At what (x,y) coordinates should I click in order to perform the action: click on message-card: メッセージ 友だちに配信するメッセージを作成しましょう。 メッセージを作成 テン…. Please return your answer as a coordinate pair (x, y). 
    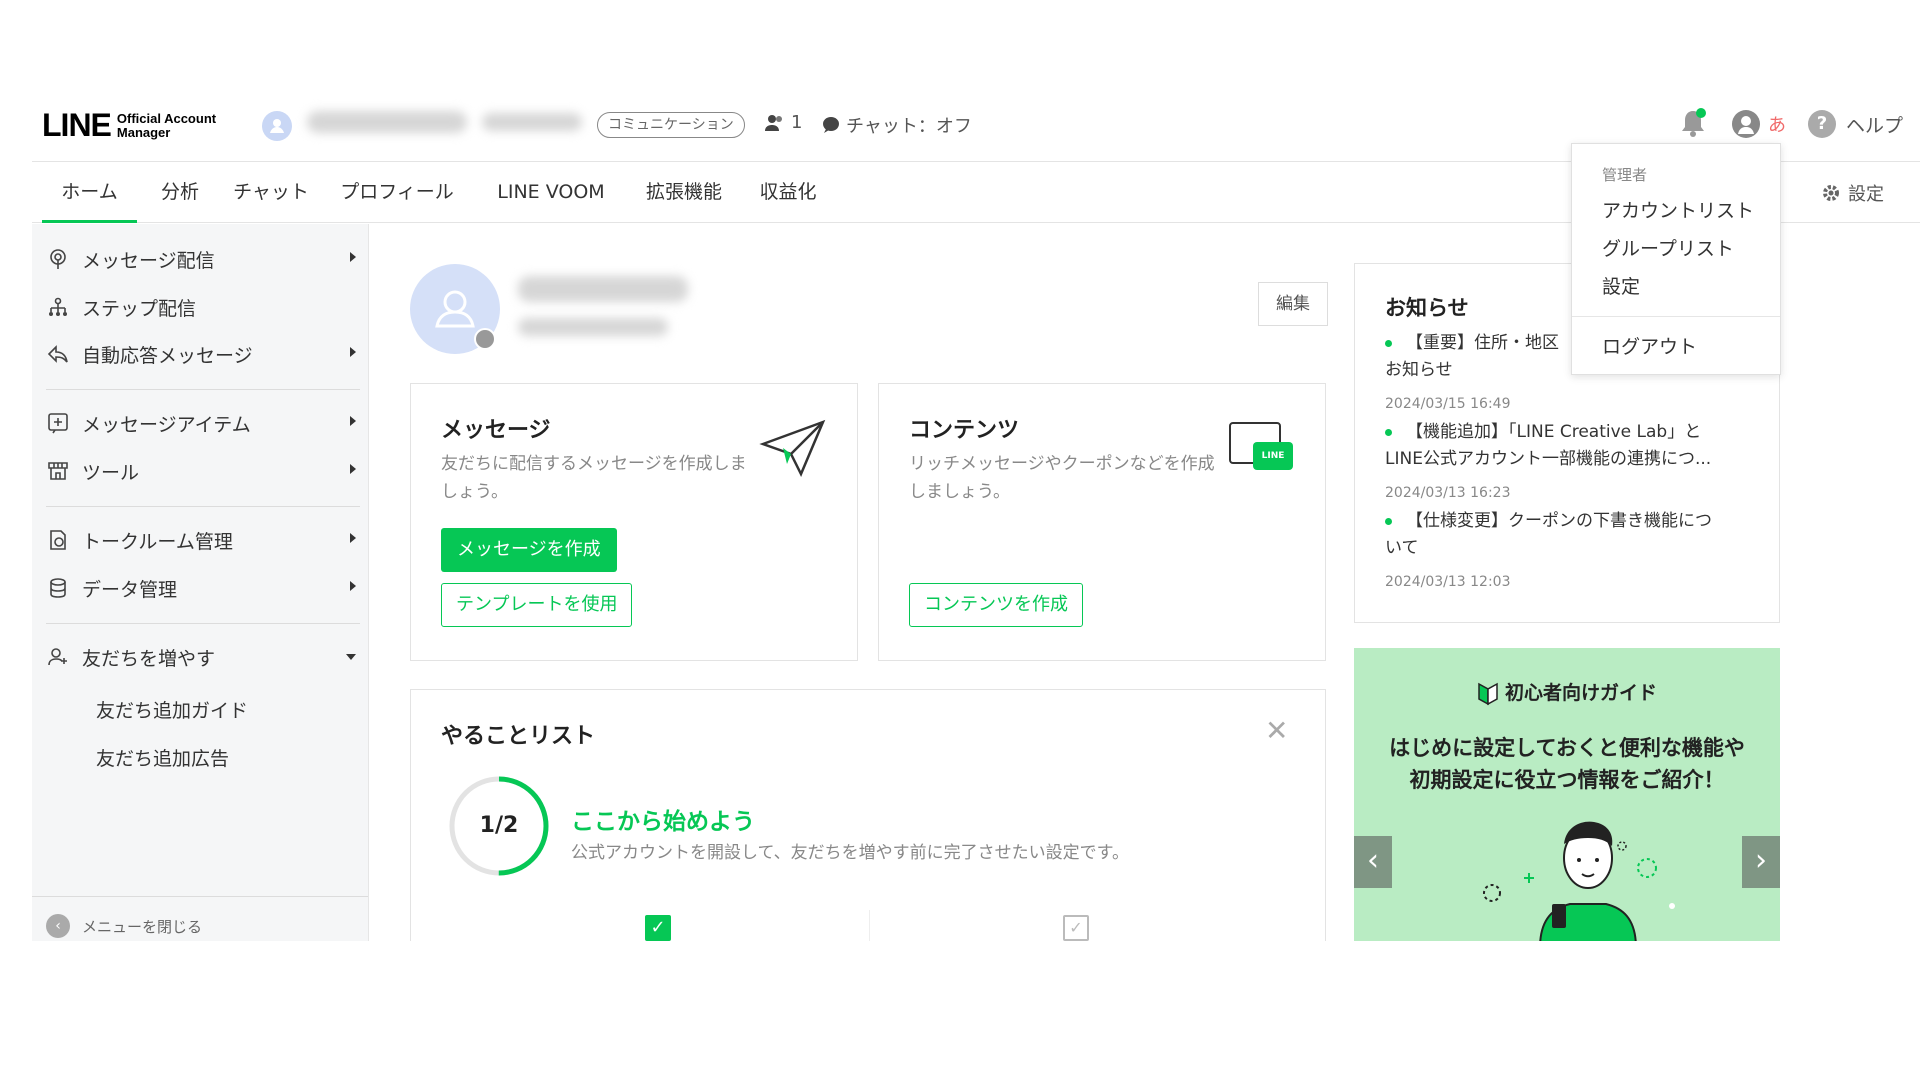
    Looking at the image, I should click on (634, 522).